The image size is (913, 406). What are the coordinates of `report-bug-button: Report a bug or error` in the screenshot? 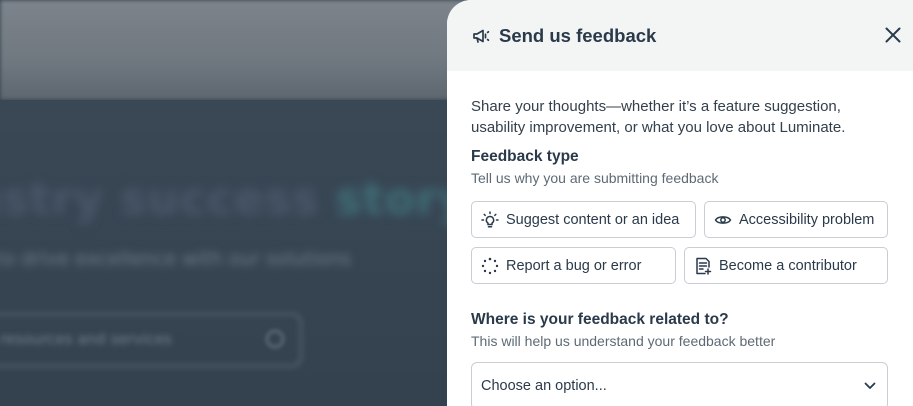 It's located at (573, 265).